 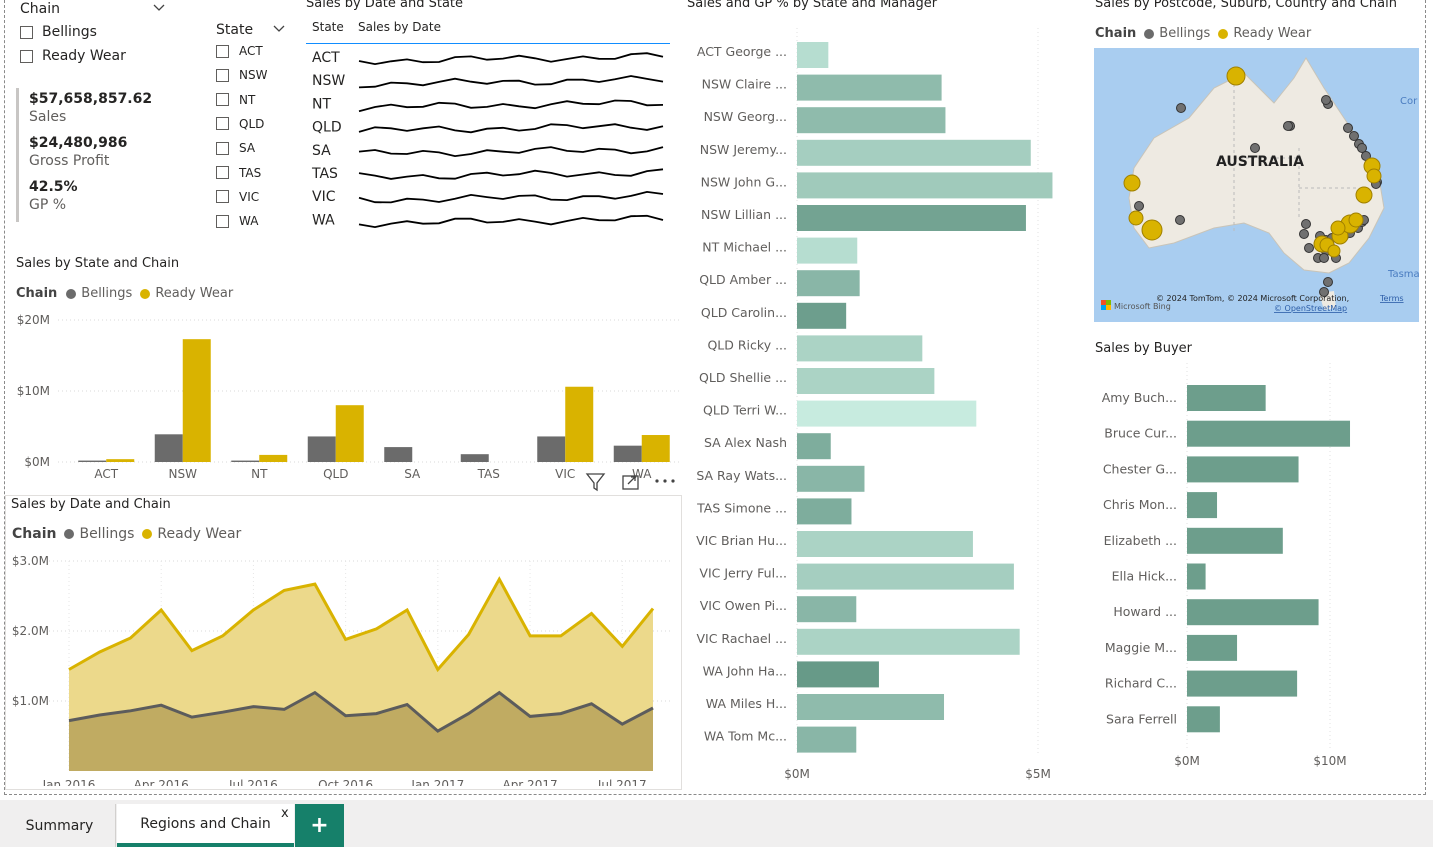 What do you see at coordinates (285, 813) in the screenshot?
I see `close-tab-icon: x` at bounding box center [285, 813].